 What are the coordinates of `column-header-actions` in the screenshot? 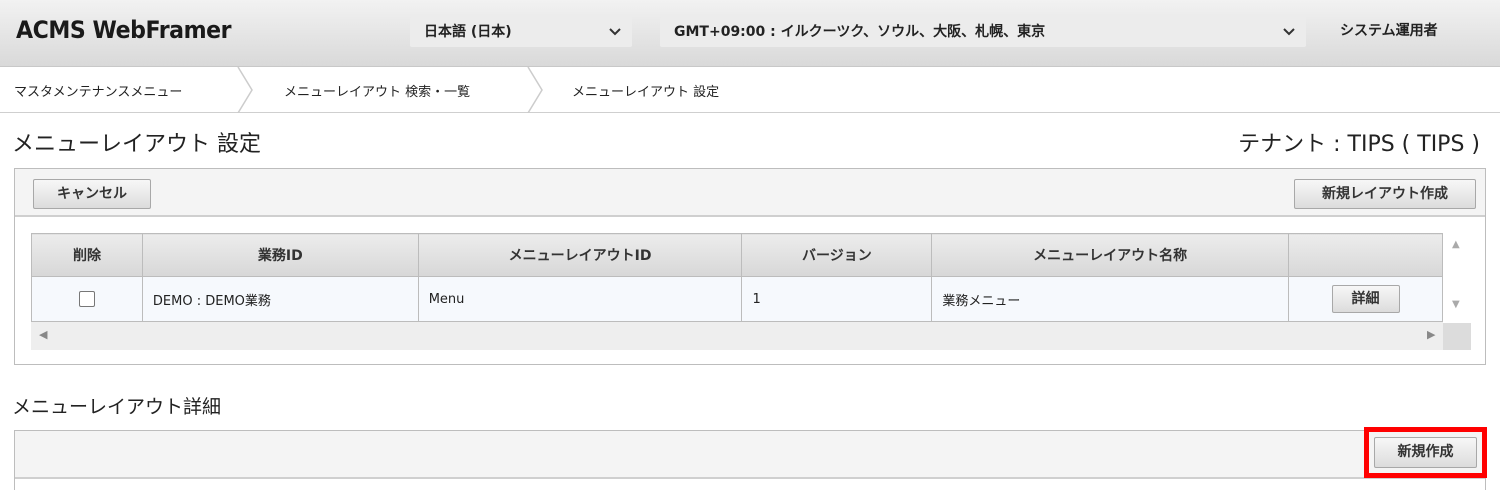 It's located at (1365, 255).